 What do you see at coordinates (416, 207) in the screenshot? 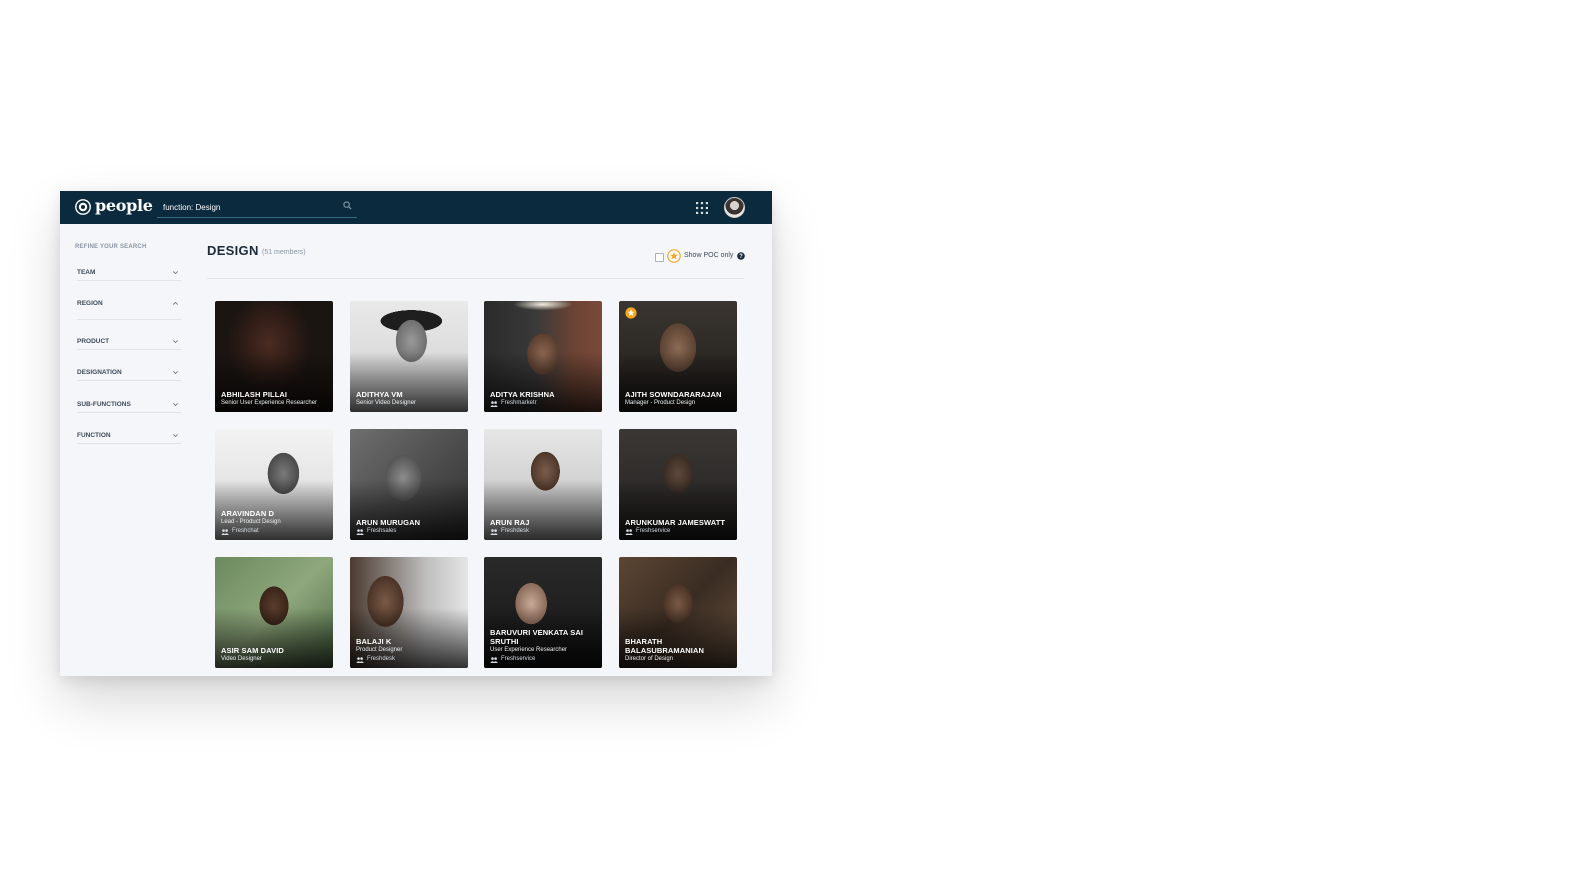
I see `top-bar: people` at bounding box center [416, 207].